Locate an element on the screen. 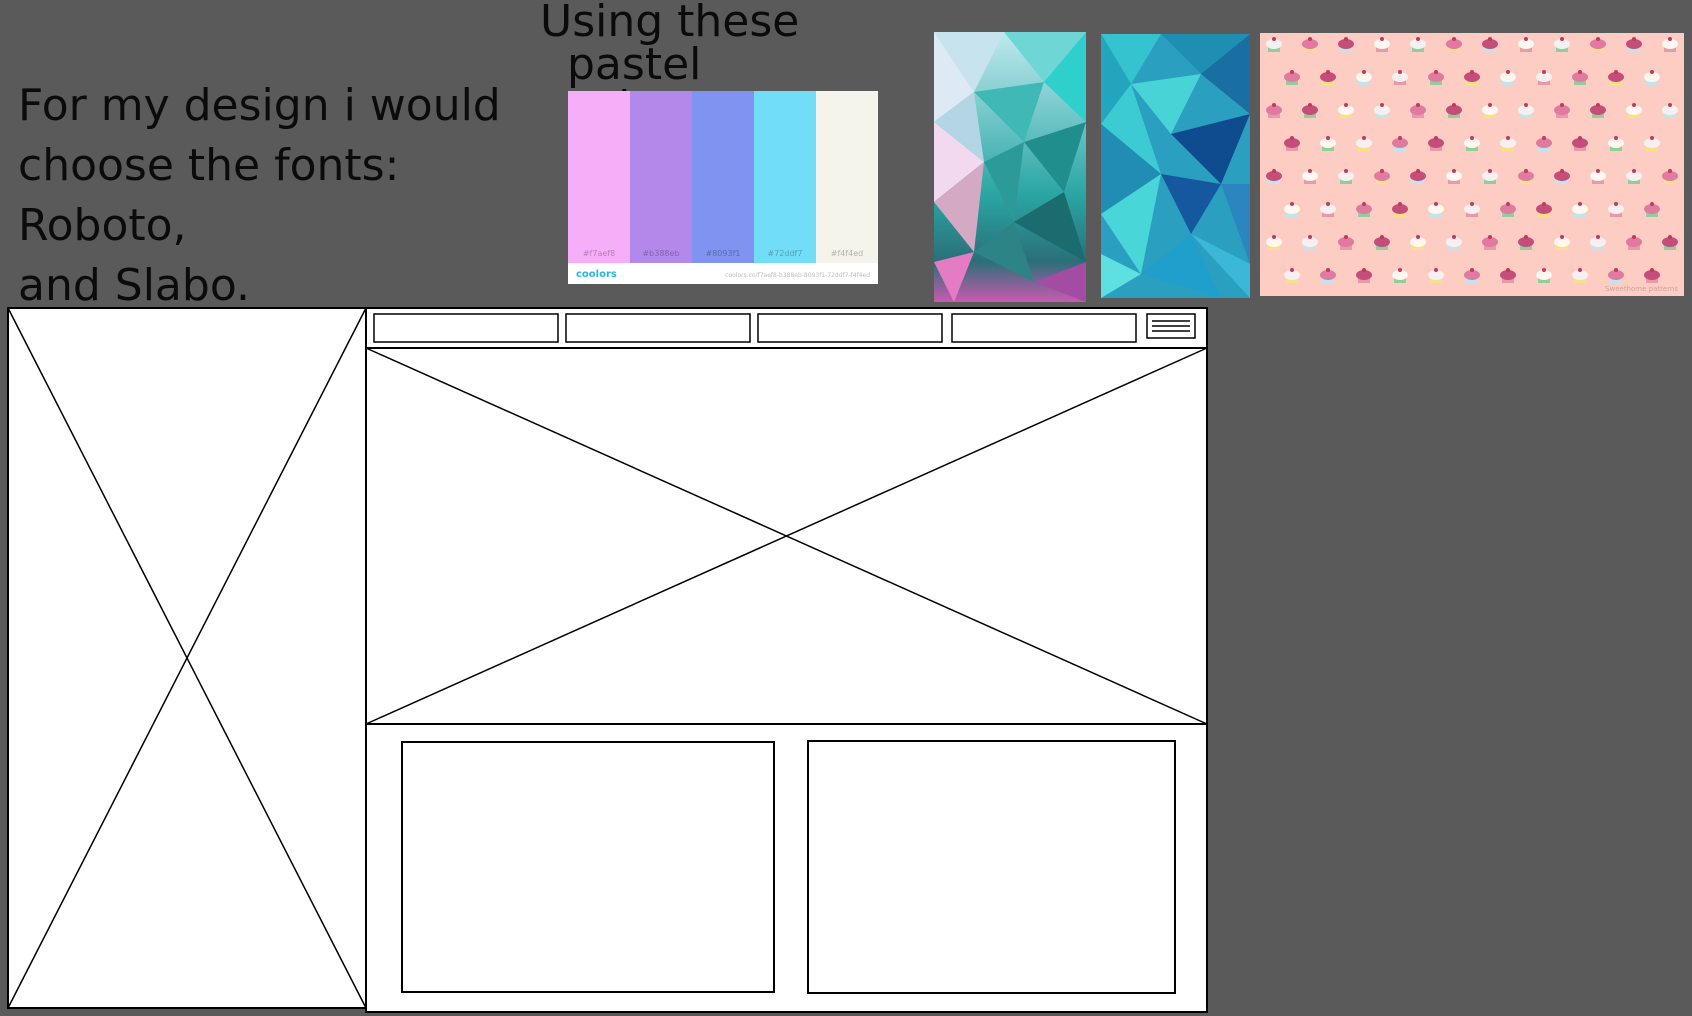 The height and width of the screenshot is (1016, 1692). color-swatch: #f7aef8 is located at coordinates (599, 177).